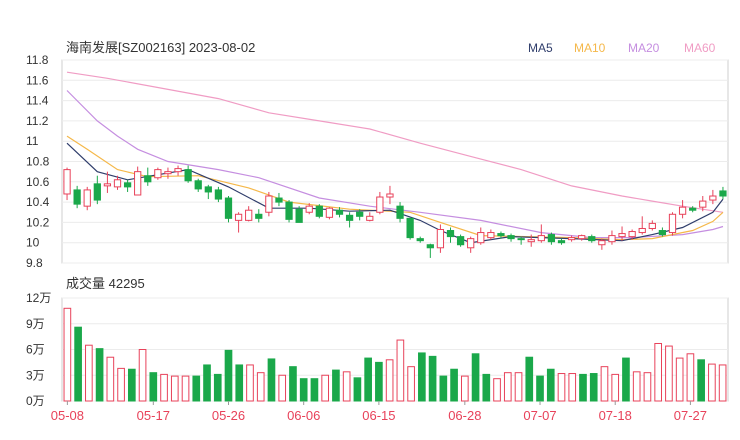  Describe the element at coordinates (35, 375) in the screenshot. I see `volume-tick-label: 3万` at that location.